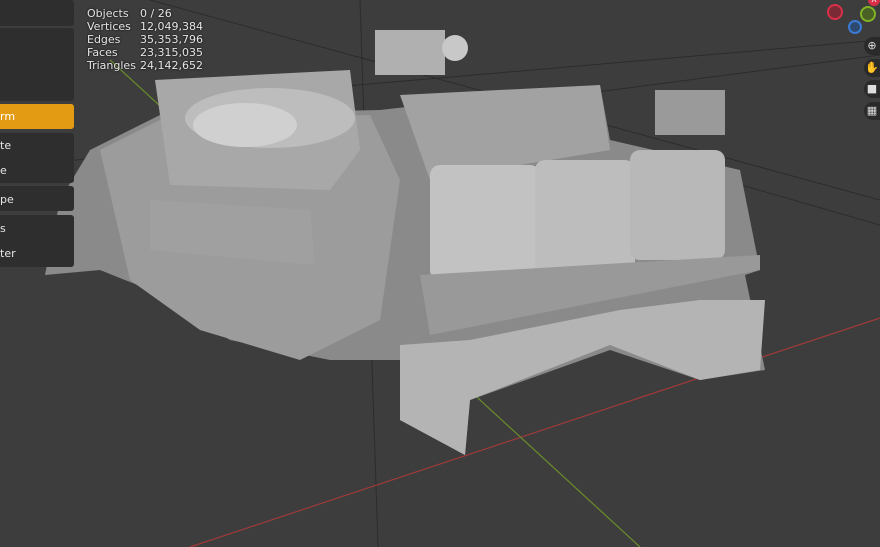  Describe the element at coordinates (171, 39) in the screenshot. I see `stat-value: 35,353,796` at that location.